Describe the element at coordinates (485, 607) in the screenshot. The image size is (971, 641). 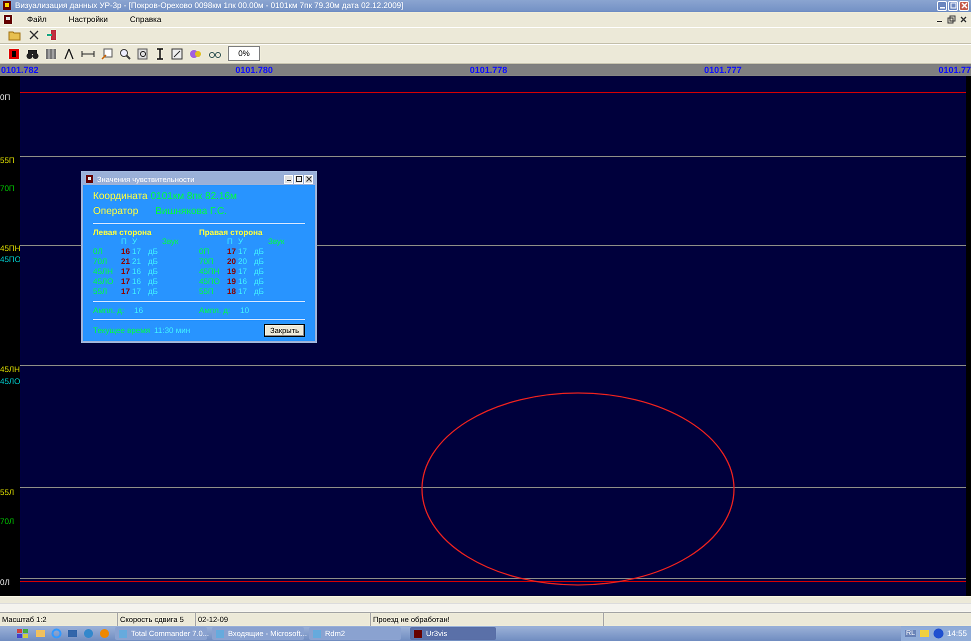
I see `horizontal-scrollbar` at that location.